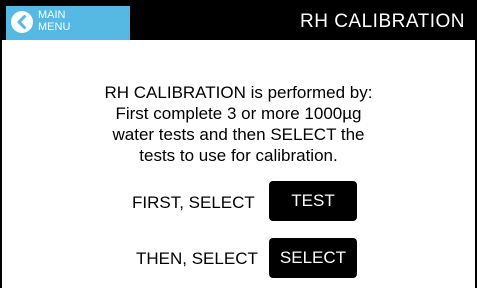  Describe the element at coordinates (313, 201) in the screenshot. I see `test-button: TEST` at that location.